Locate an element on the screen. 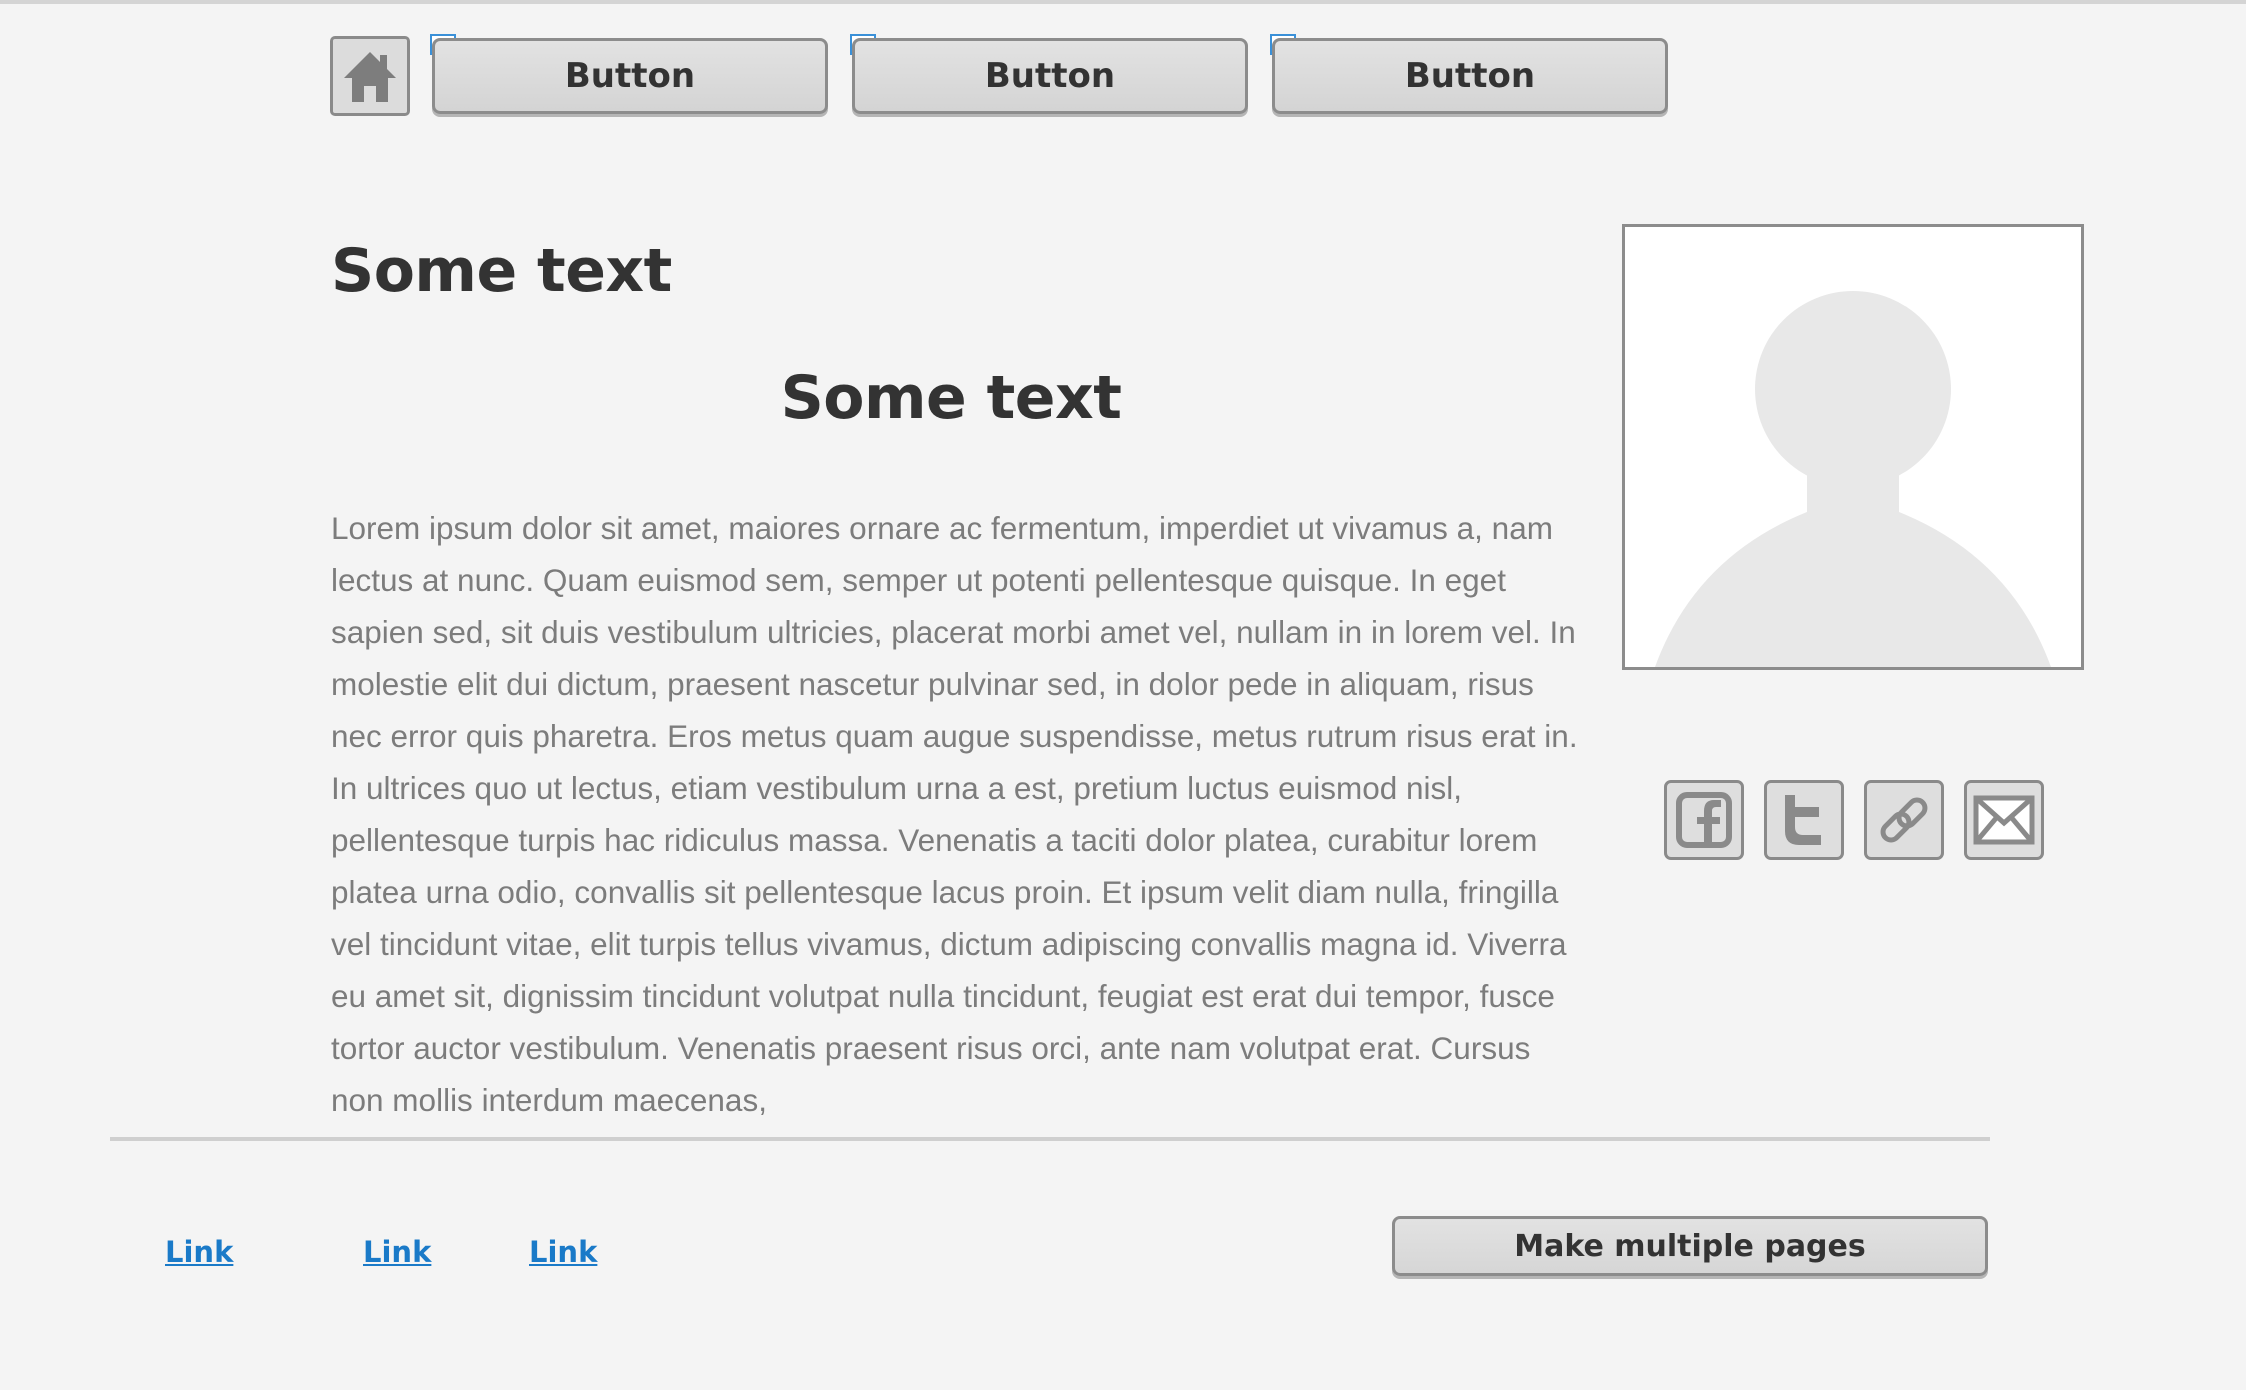 Image resolution: width=2246 pixels, height=1390 pixels. facebook-icon is located at coordinates (1704, 820).